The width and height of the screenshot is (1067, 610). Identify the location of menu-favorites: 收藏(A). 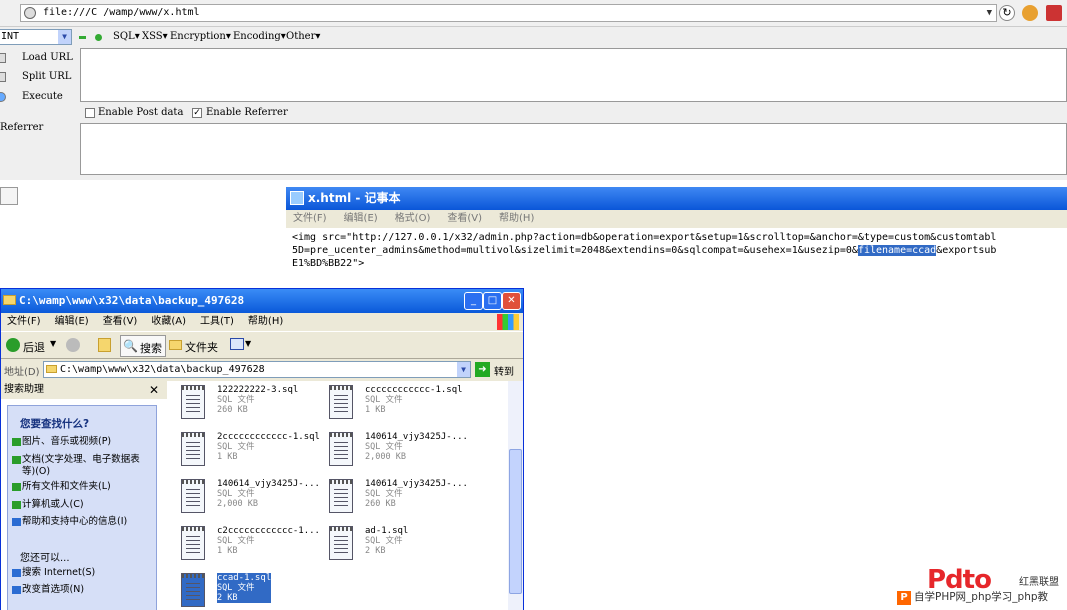
(168, 321).